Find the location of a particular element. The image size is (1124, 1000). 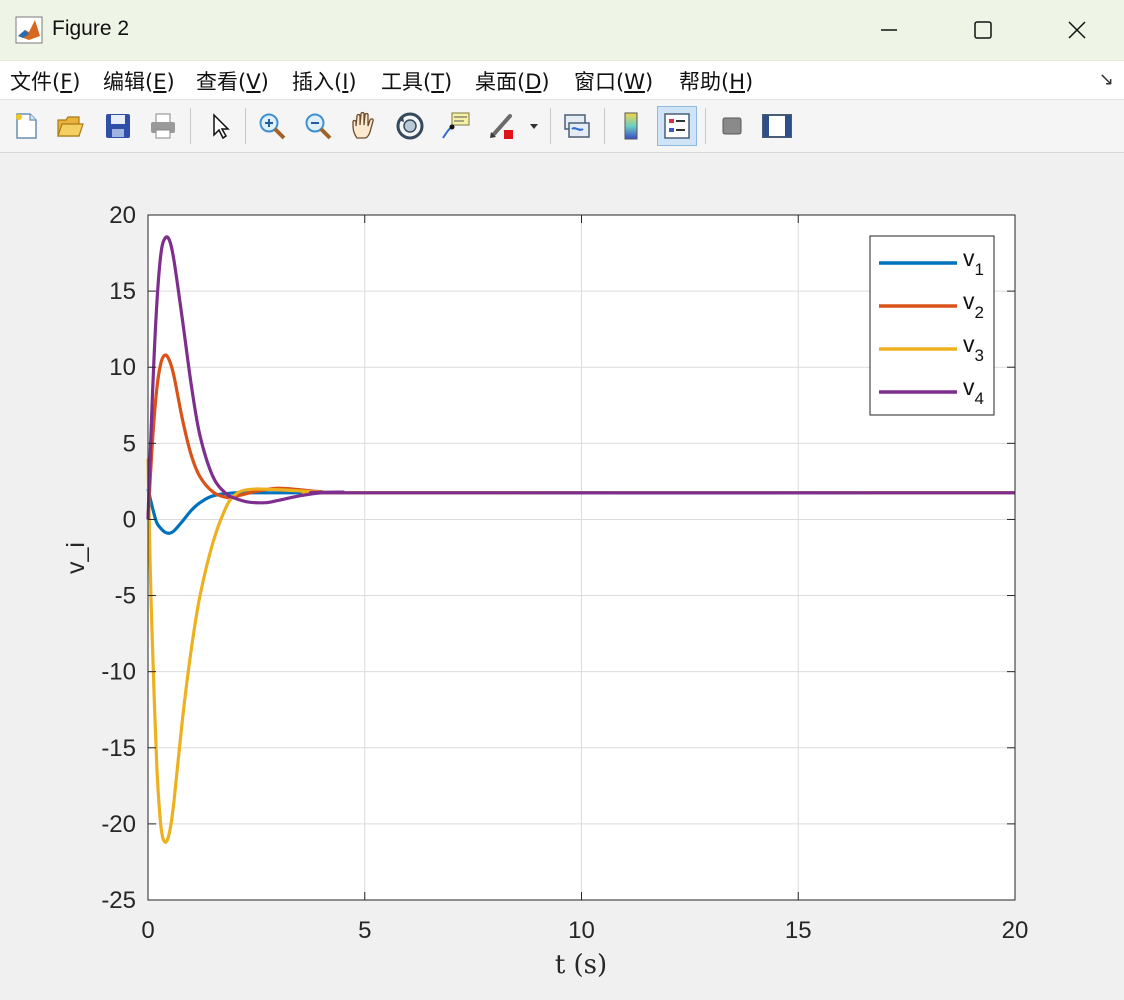

brush-dropdown is located at coordinates (534, 126).